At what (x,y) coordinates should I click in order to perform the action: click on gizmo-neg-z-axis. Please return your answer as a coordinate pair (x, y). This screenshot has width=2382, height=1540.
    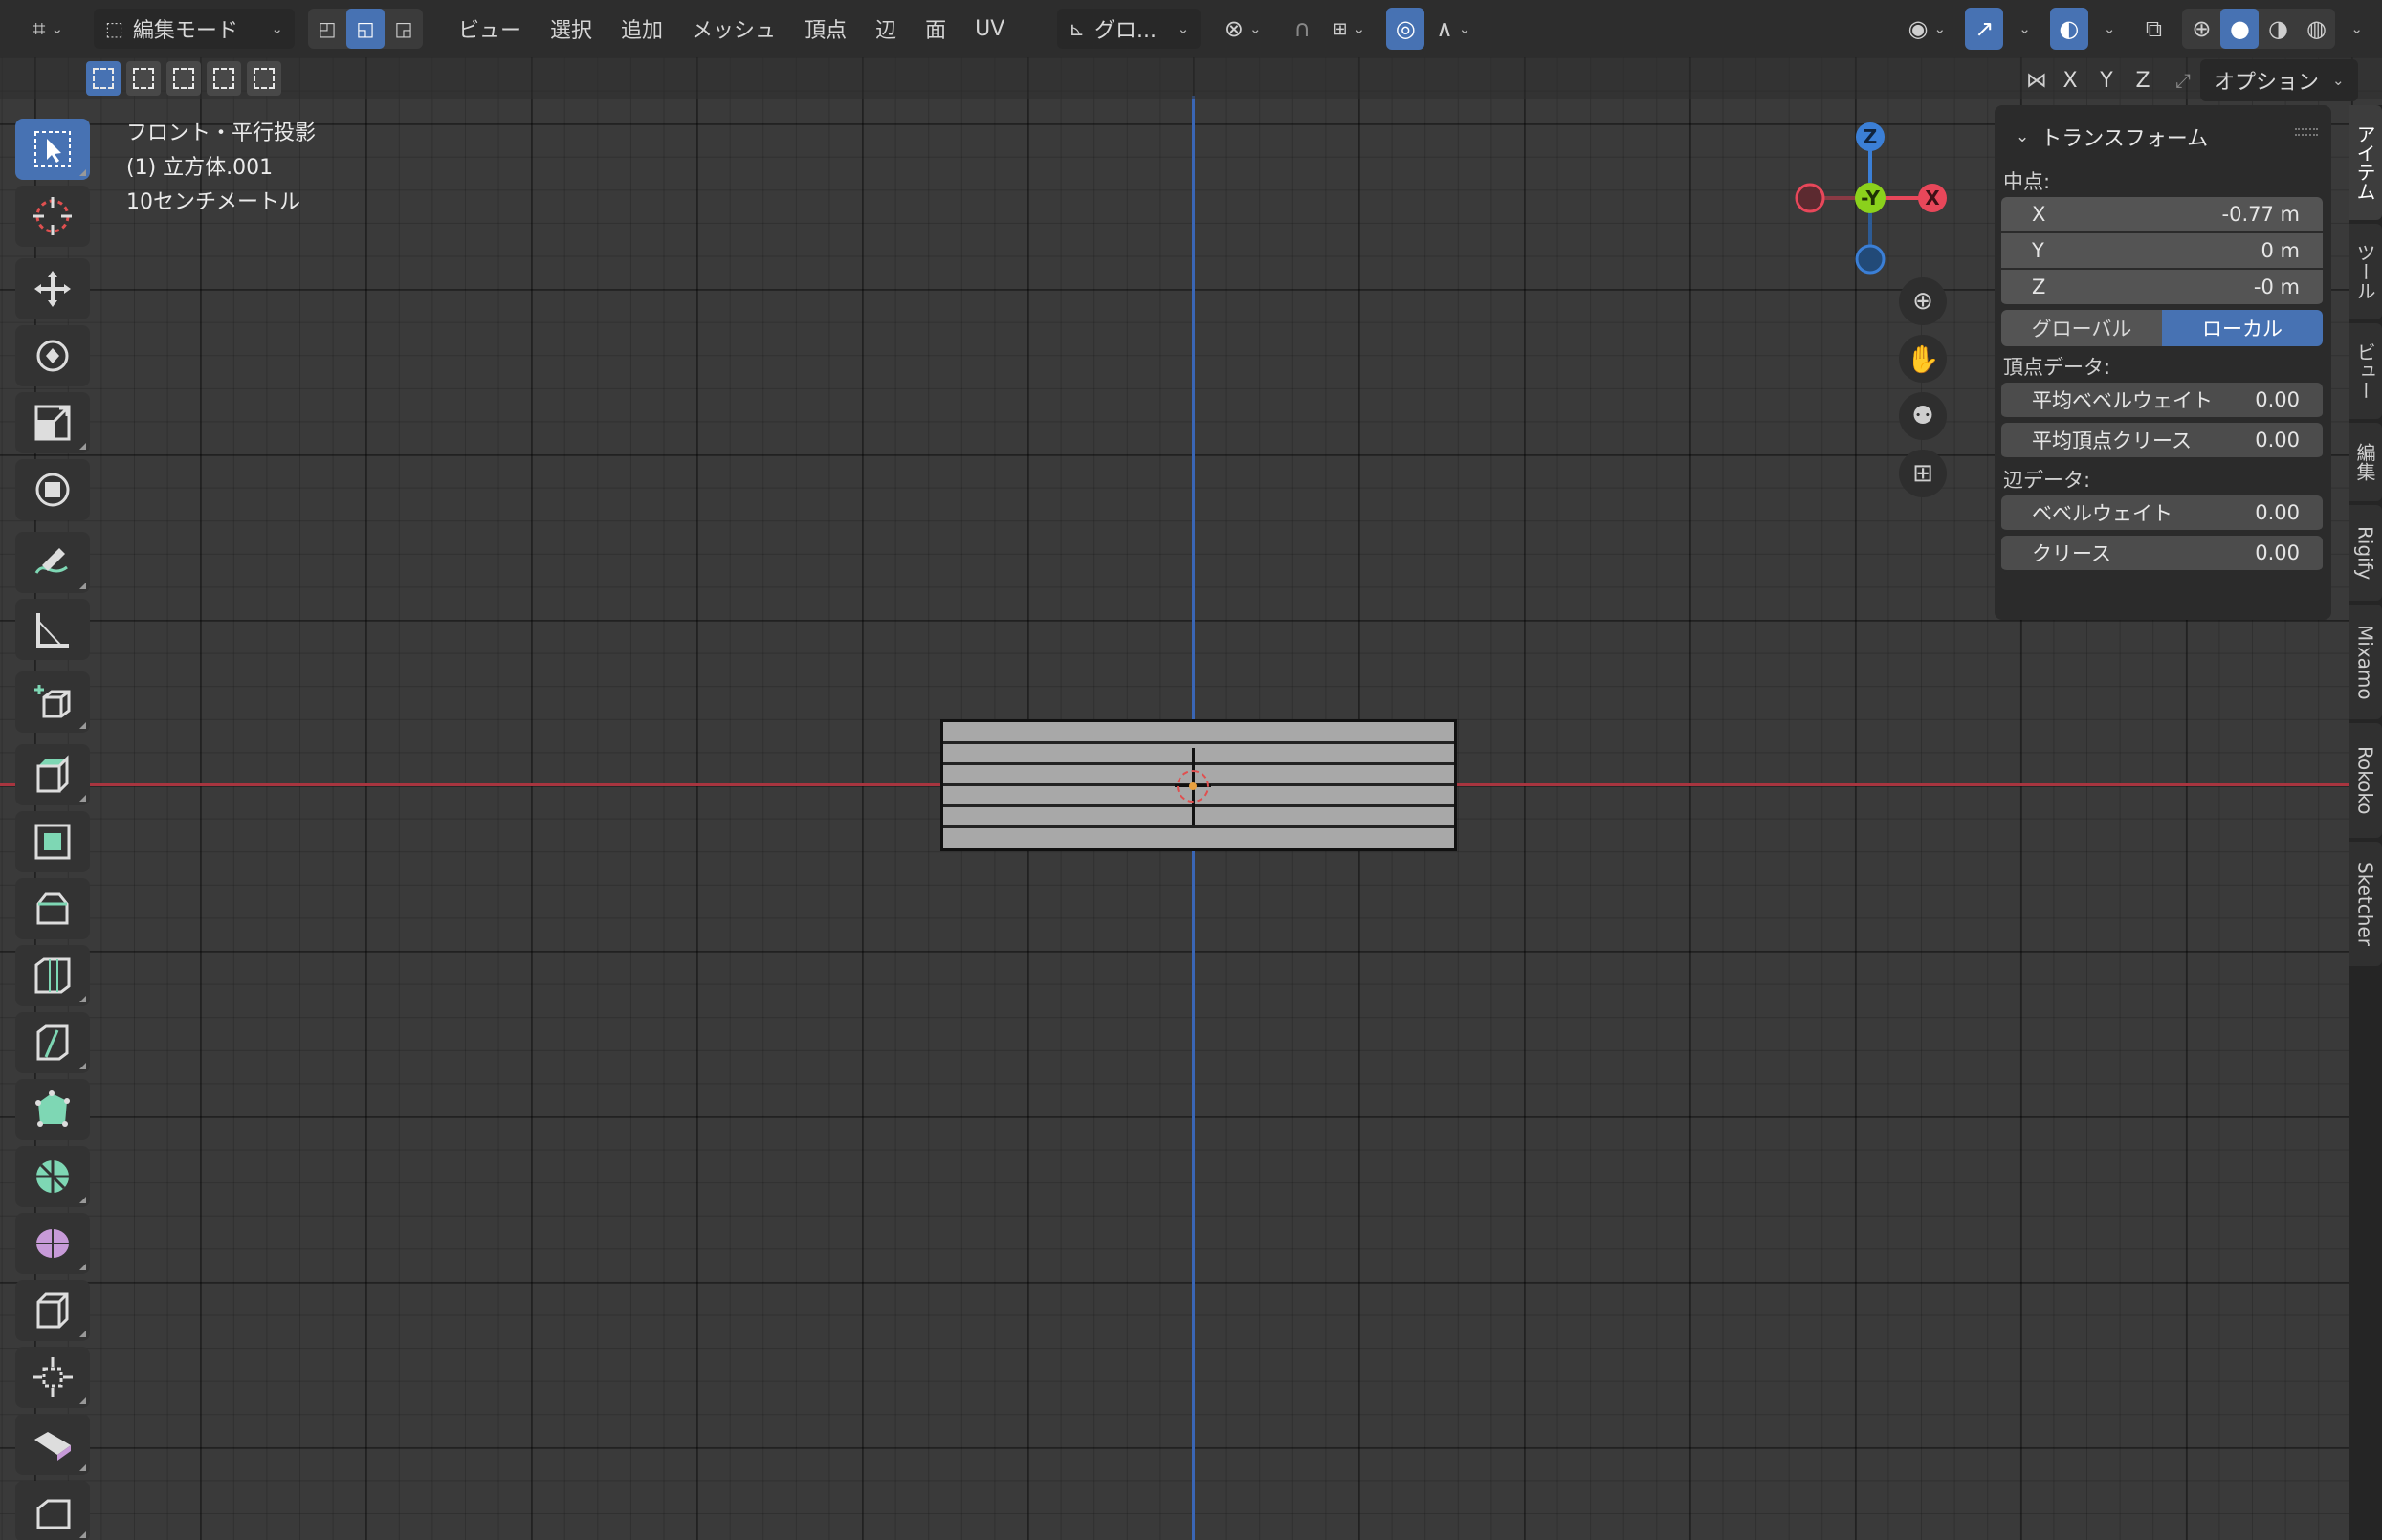
    Looking at the image, I should click on (1871, 259).